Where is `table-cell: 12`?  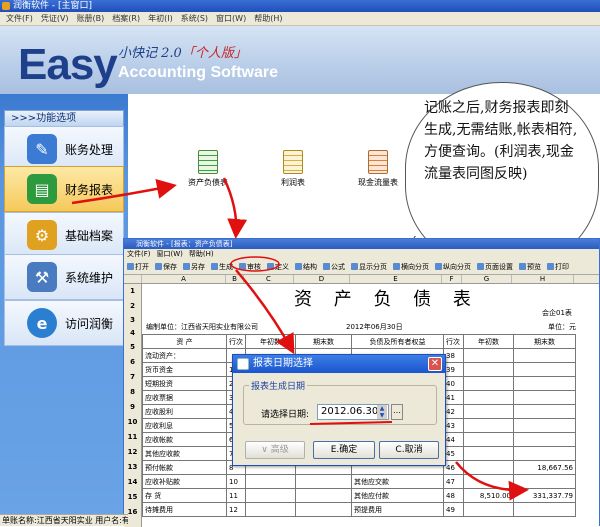
table-cell: 12 is located at coordinates (236, 509).